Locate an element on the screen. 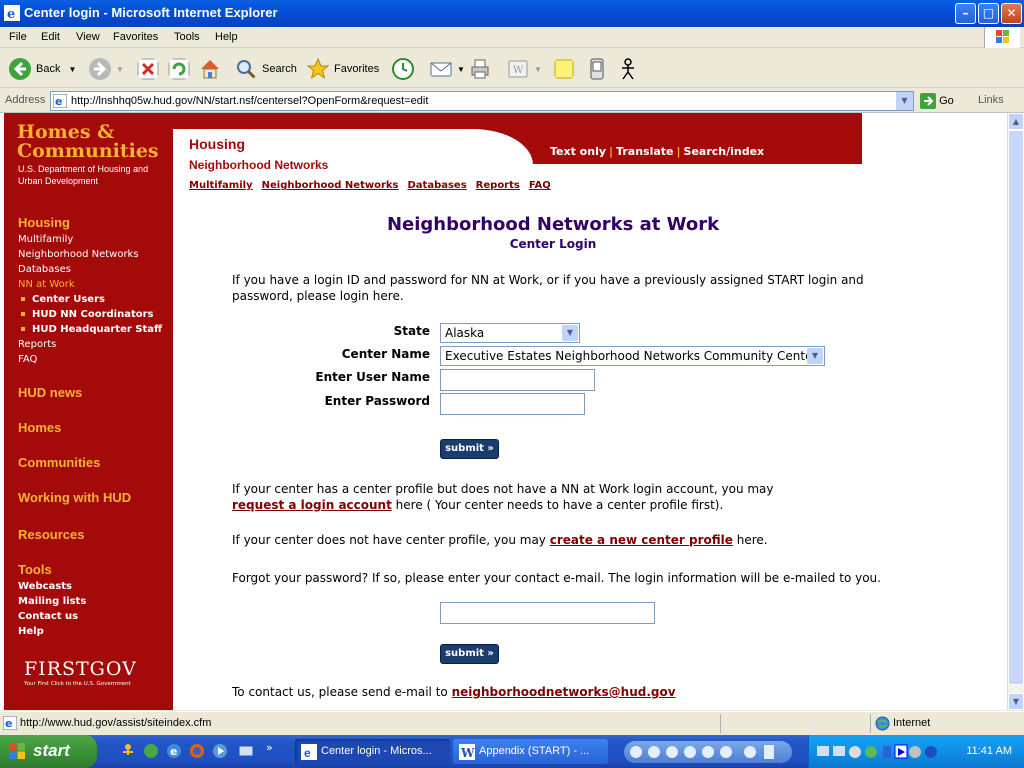 The image size is (1024, 768). discuss-button is located at coordinates (566, 69).